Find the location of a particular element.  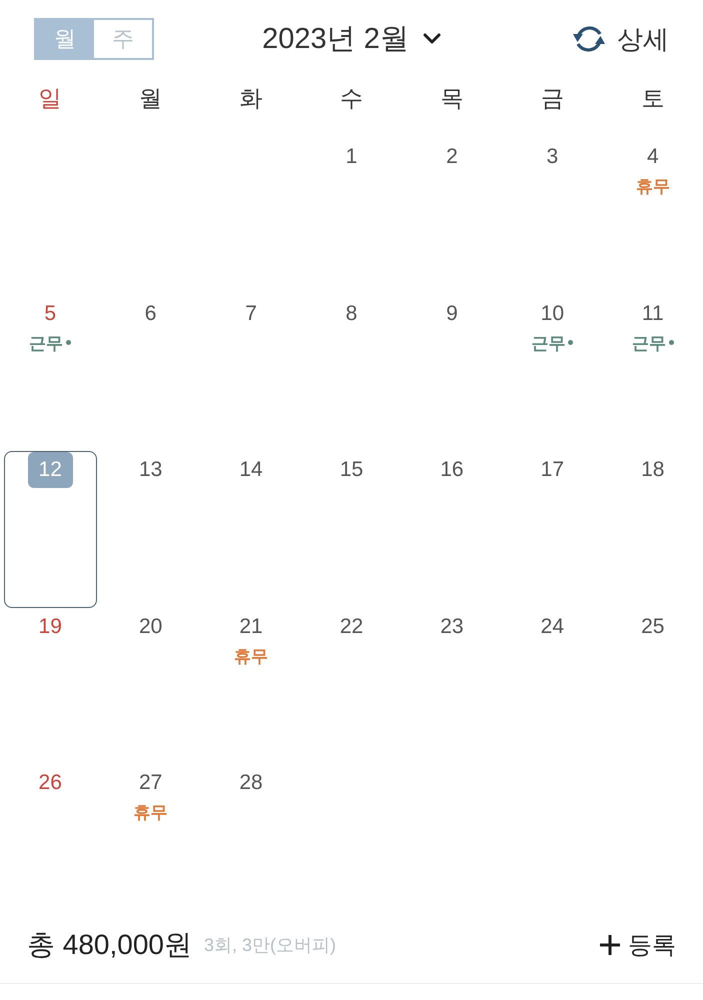

day-number: 13 is located at coordinates (151, 470).